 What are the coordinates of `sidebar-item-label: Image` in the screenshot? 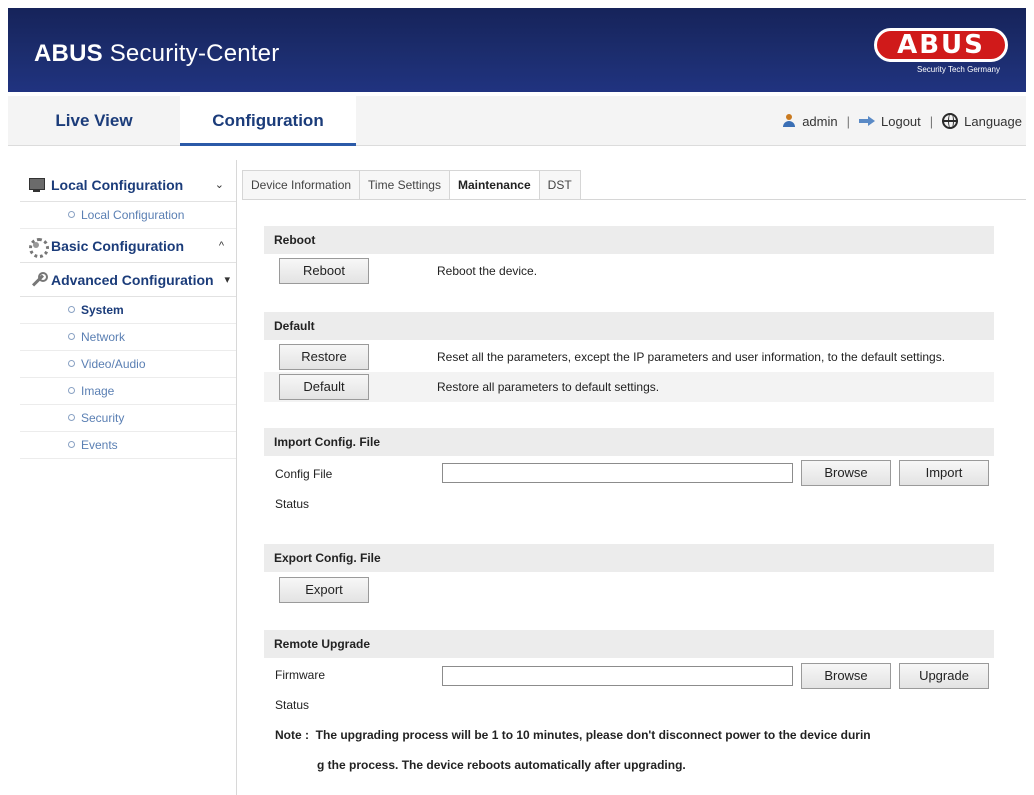 It's located at (98, 391).